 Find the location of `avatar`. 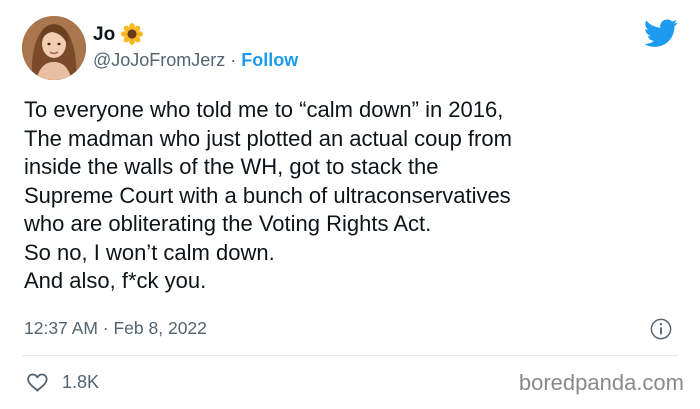

avatar is located at coordinates (54, 48).